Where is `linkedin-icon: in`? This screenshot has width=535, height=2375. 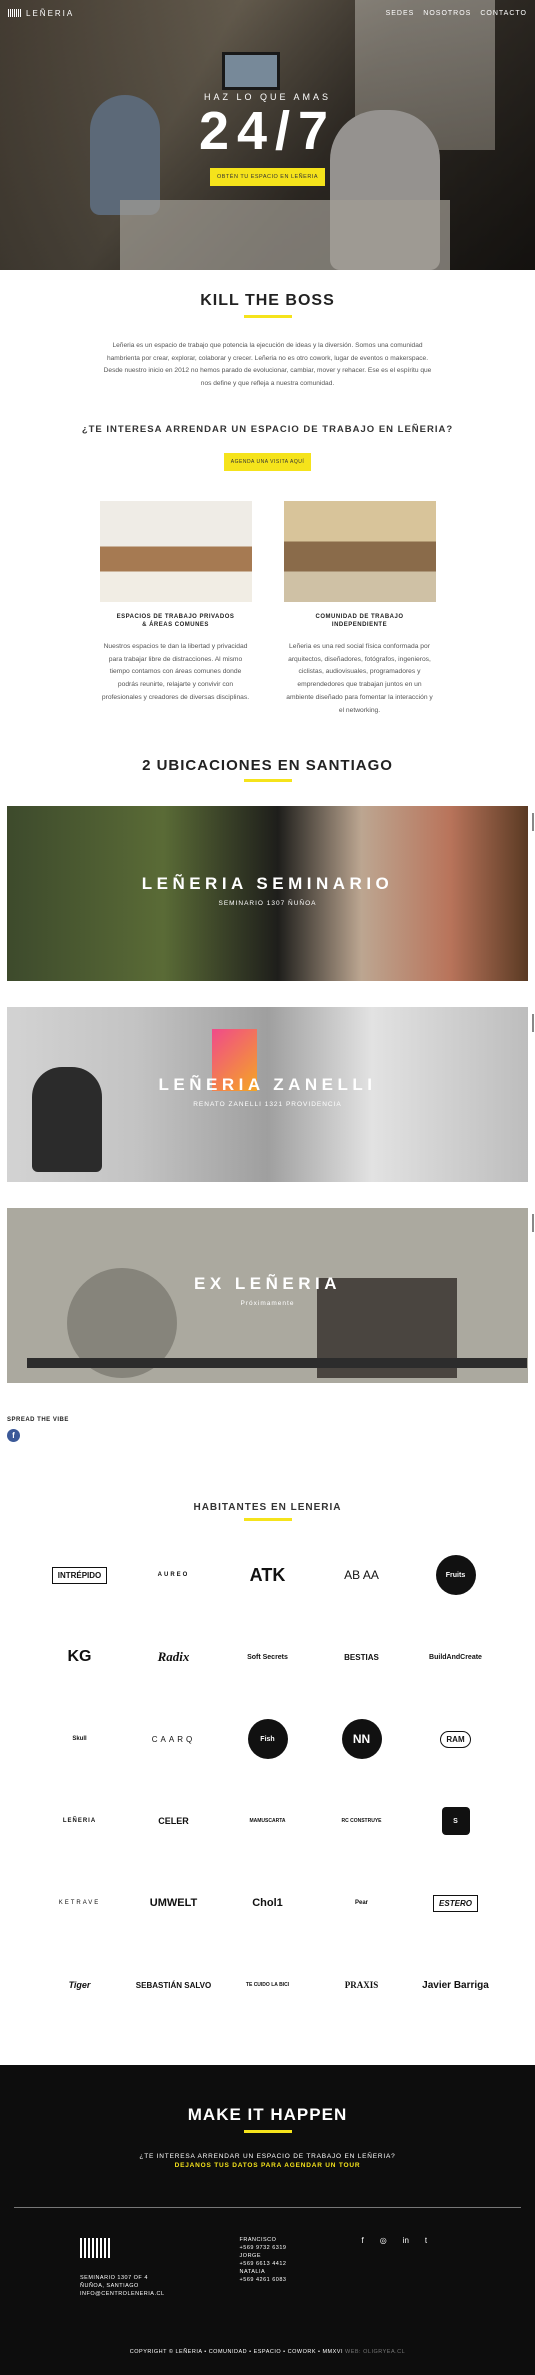
linkedin-icon: in is located at coordinates (406, 2267).